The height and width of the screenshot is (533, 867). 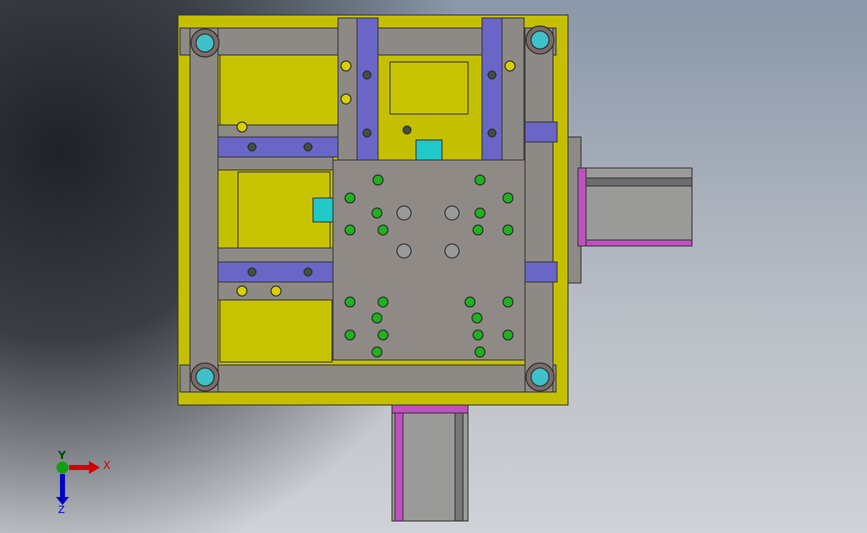 What do you see at coordinates (61, 510) in the screenshot?
I see `z-axis-label: Z` at bounding box center [61, 510].